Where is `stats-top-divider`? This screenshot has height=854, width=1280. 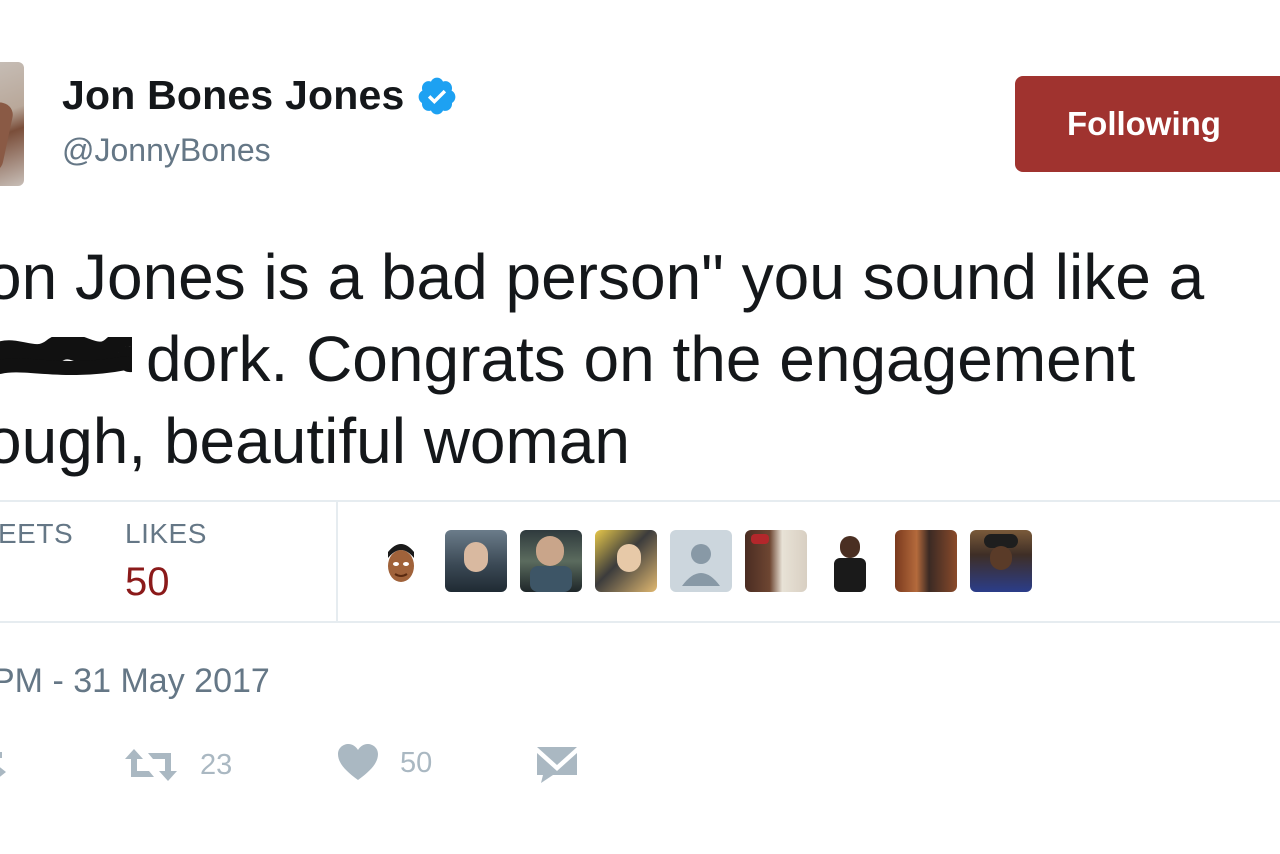
stats-top-divider is located at coordinates (640, 501).